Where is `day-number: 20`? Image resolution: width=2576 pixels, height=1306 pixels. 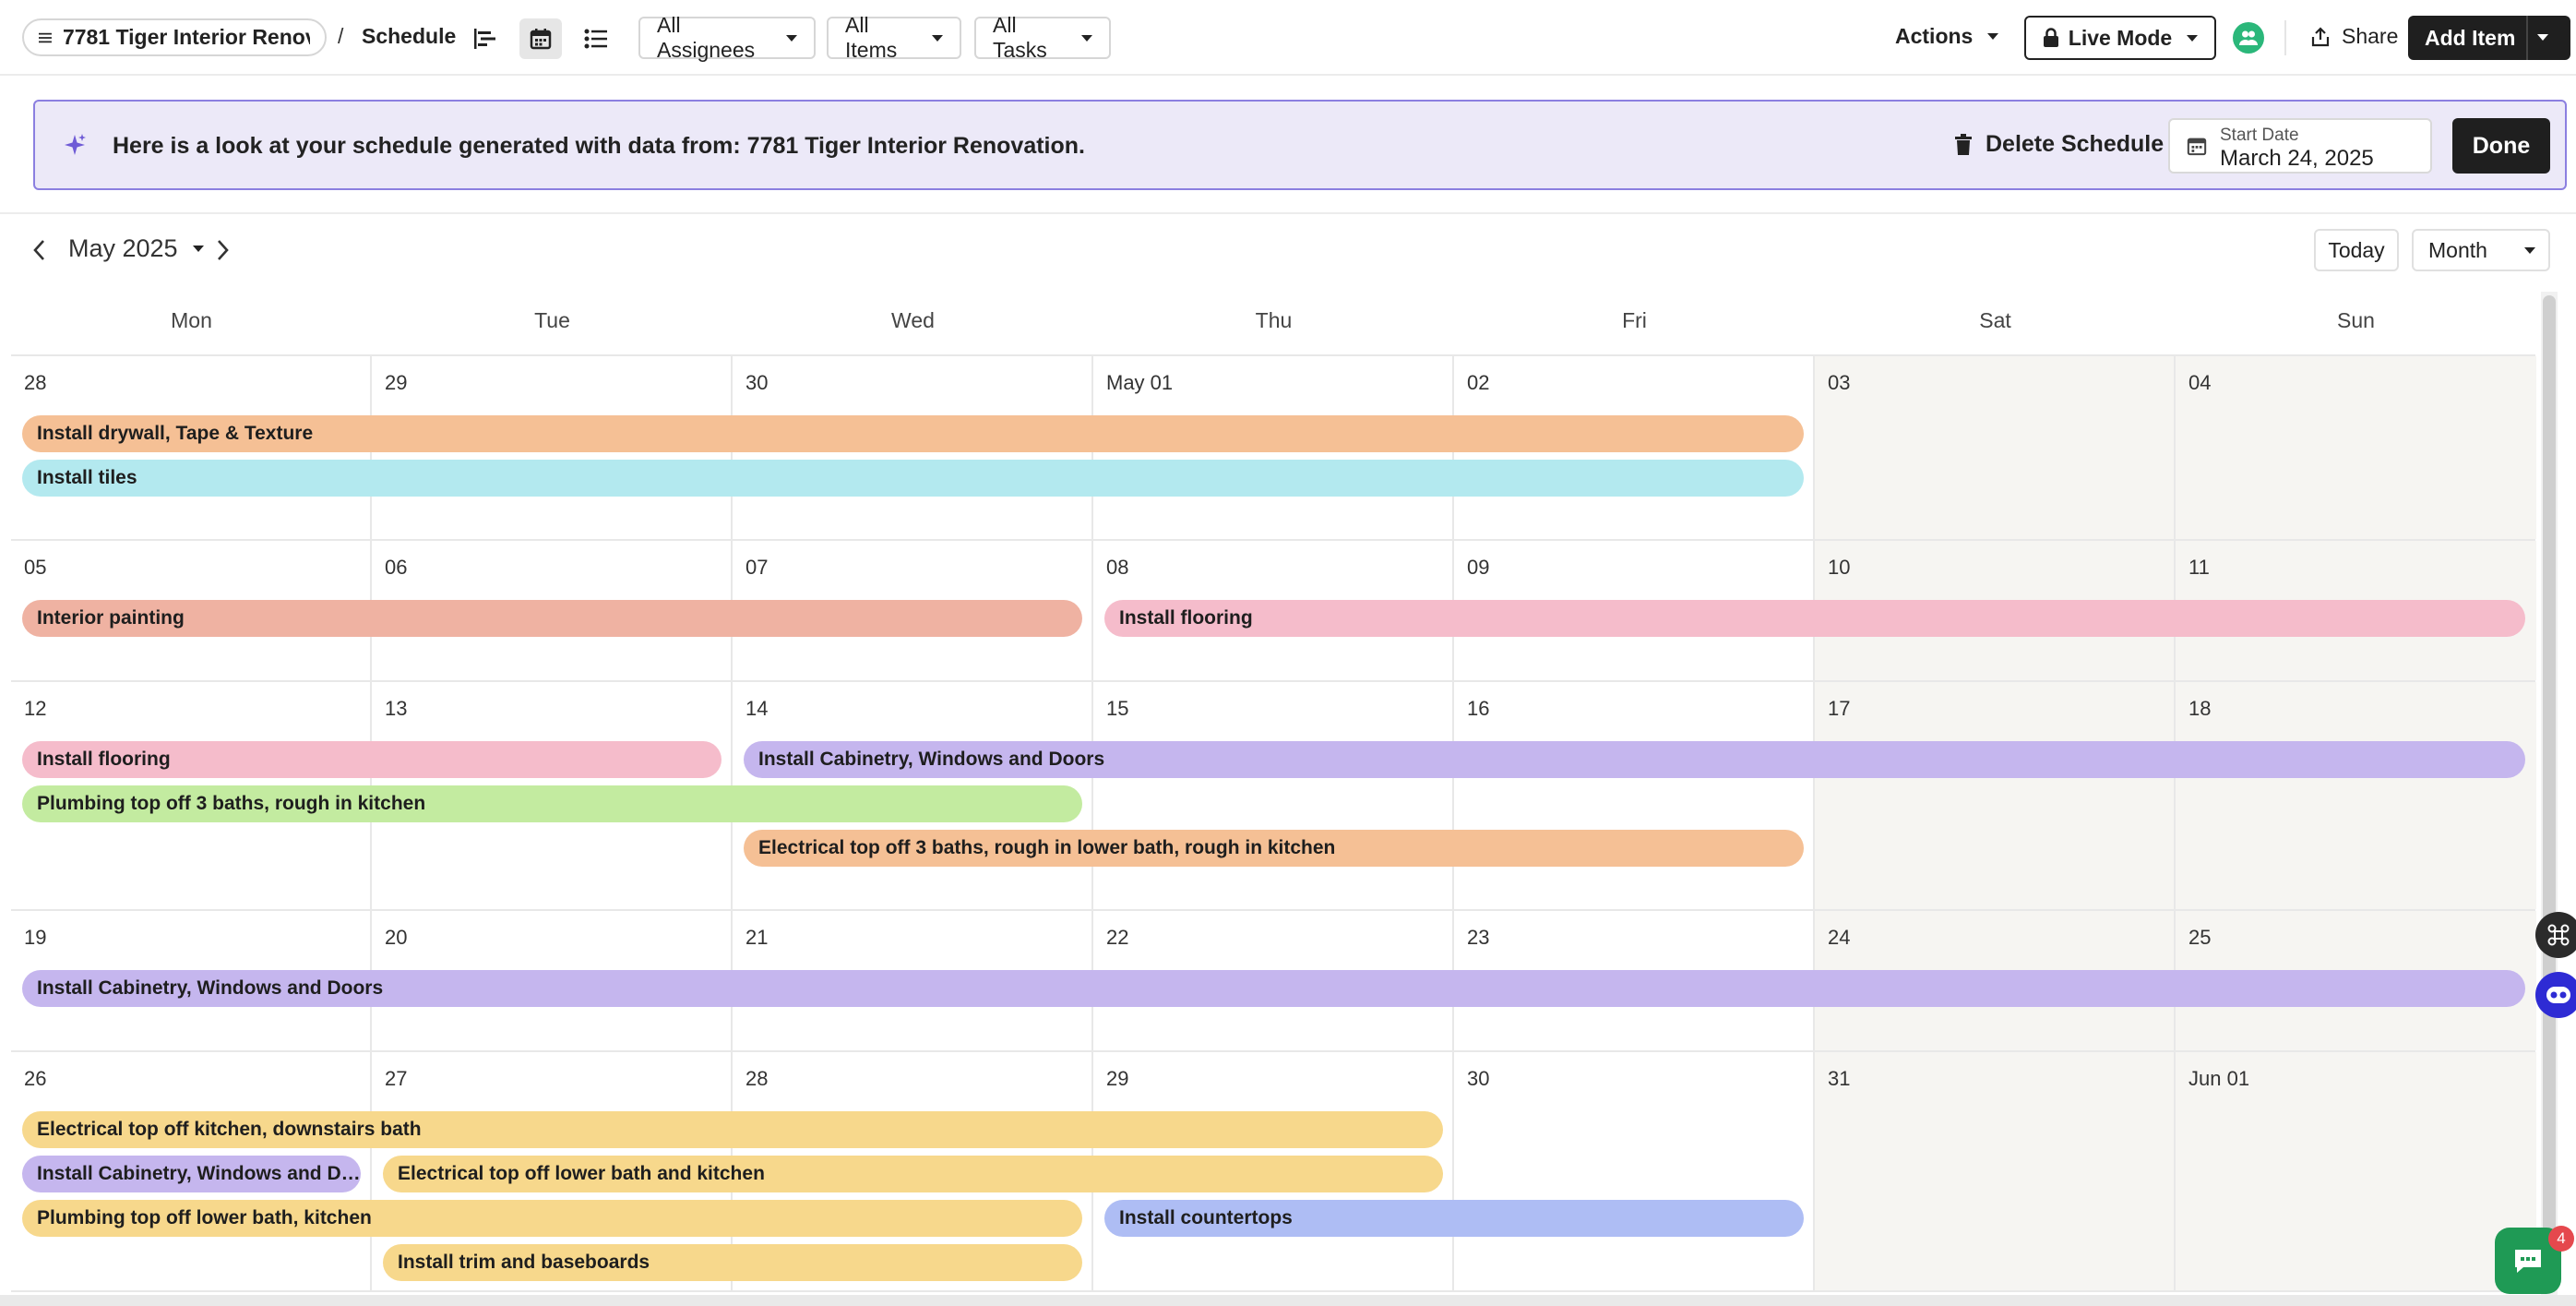
day-number: 20 is located at coordinates (397, 937).